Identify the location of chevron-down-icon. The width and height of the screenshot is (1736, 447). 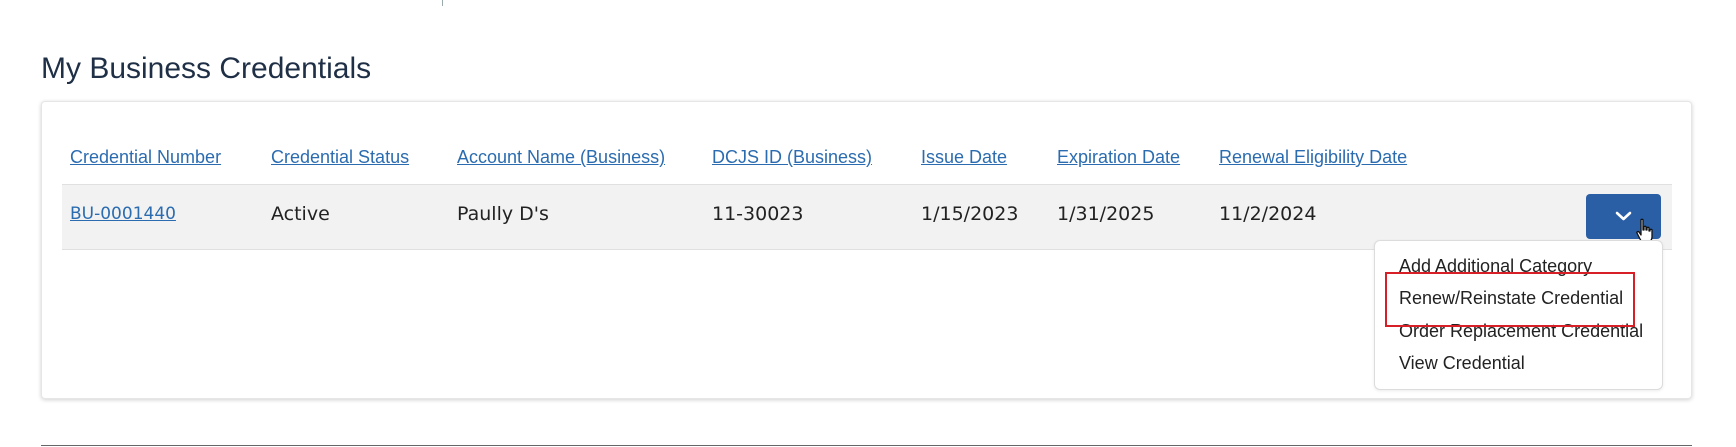
(1623, 216).